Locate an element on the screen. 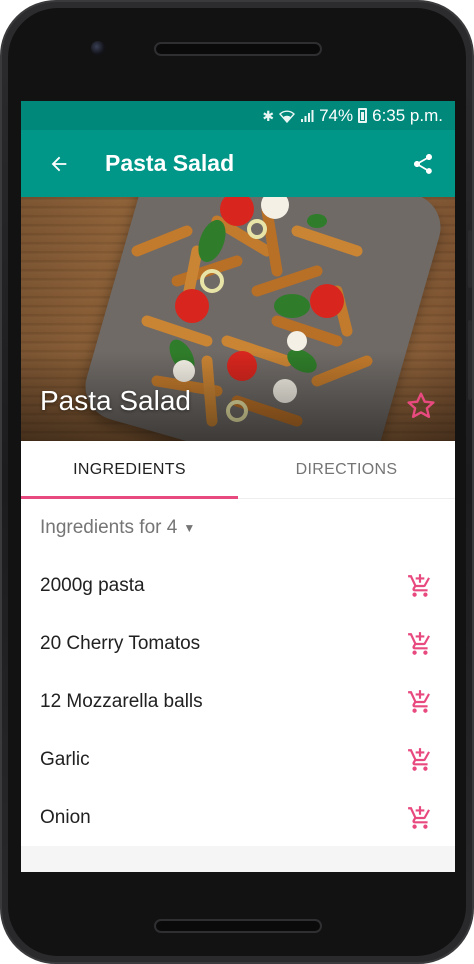 Image resolution: width=474 pixels, height=964 pixels. earpiece-speaker is located at coordinates (238, 49).